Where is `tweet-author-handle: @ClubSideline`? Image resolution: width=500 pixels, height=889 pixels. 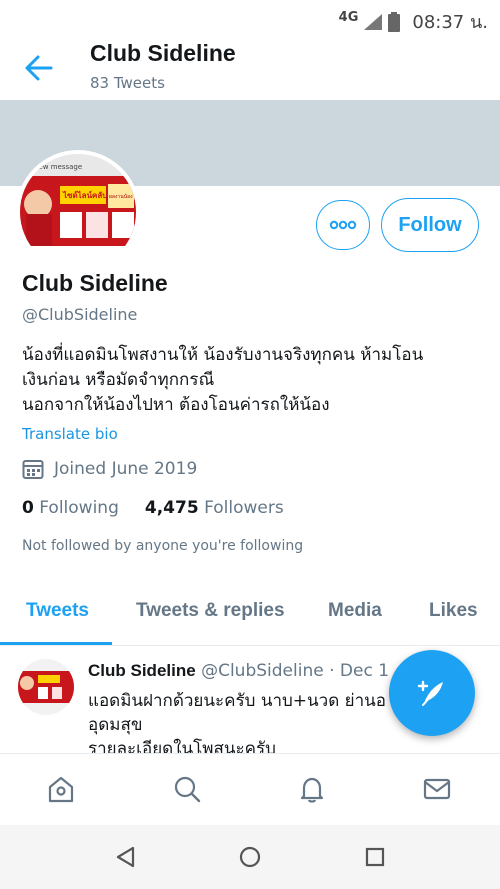 tweet-author-handle: @ClubSideline is located at coordinates (262, 671).